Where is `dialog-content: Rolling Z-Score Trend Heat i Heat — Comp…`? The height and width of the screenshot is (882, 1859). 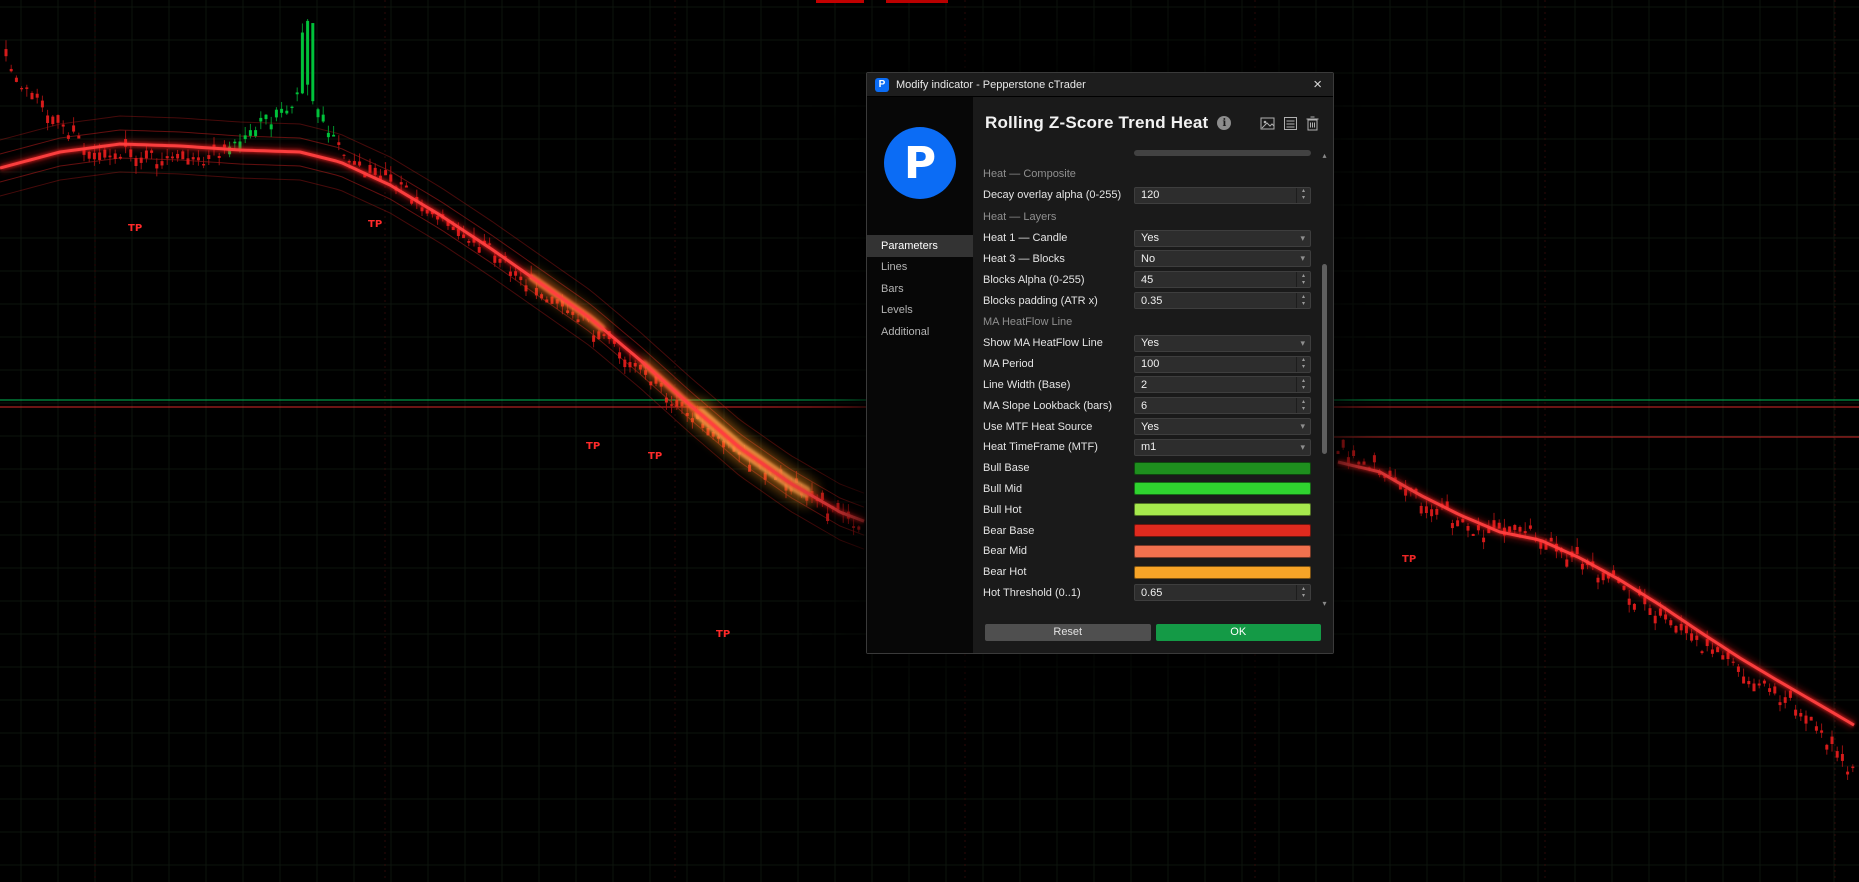
dialog-content: Rolling Z-Score Trend Heat i Heat — Comp… is located at coordinates (1153, 375).